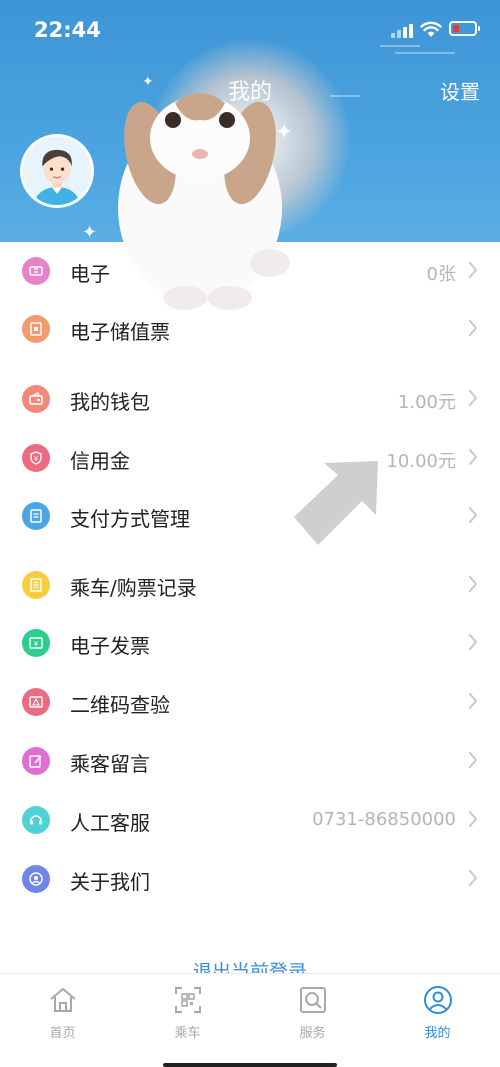  What do you see at coordinates (100, 461) in the screenshot?
I see `menu-item-label: 信用金` at bounding box center [100, 461].